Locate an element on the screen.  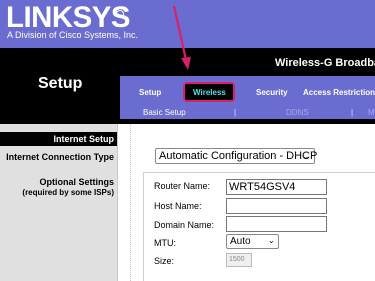
router-name-label: Router Name: is located at coordinates (182, 186).